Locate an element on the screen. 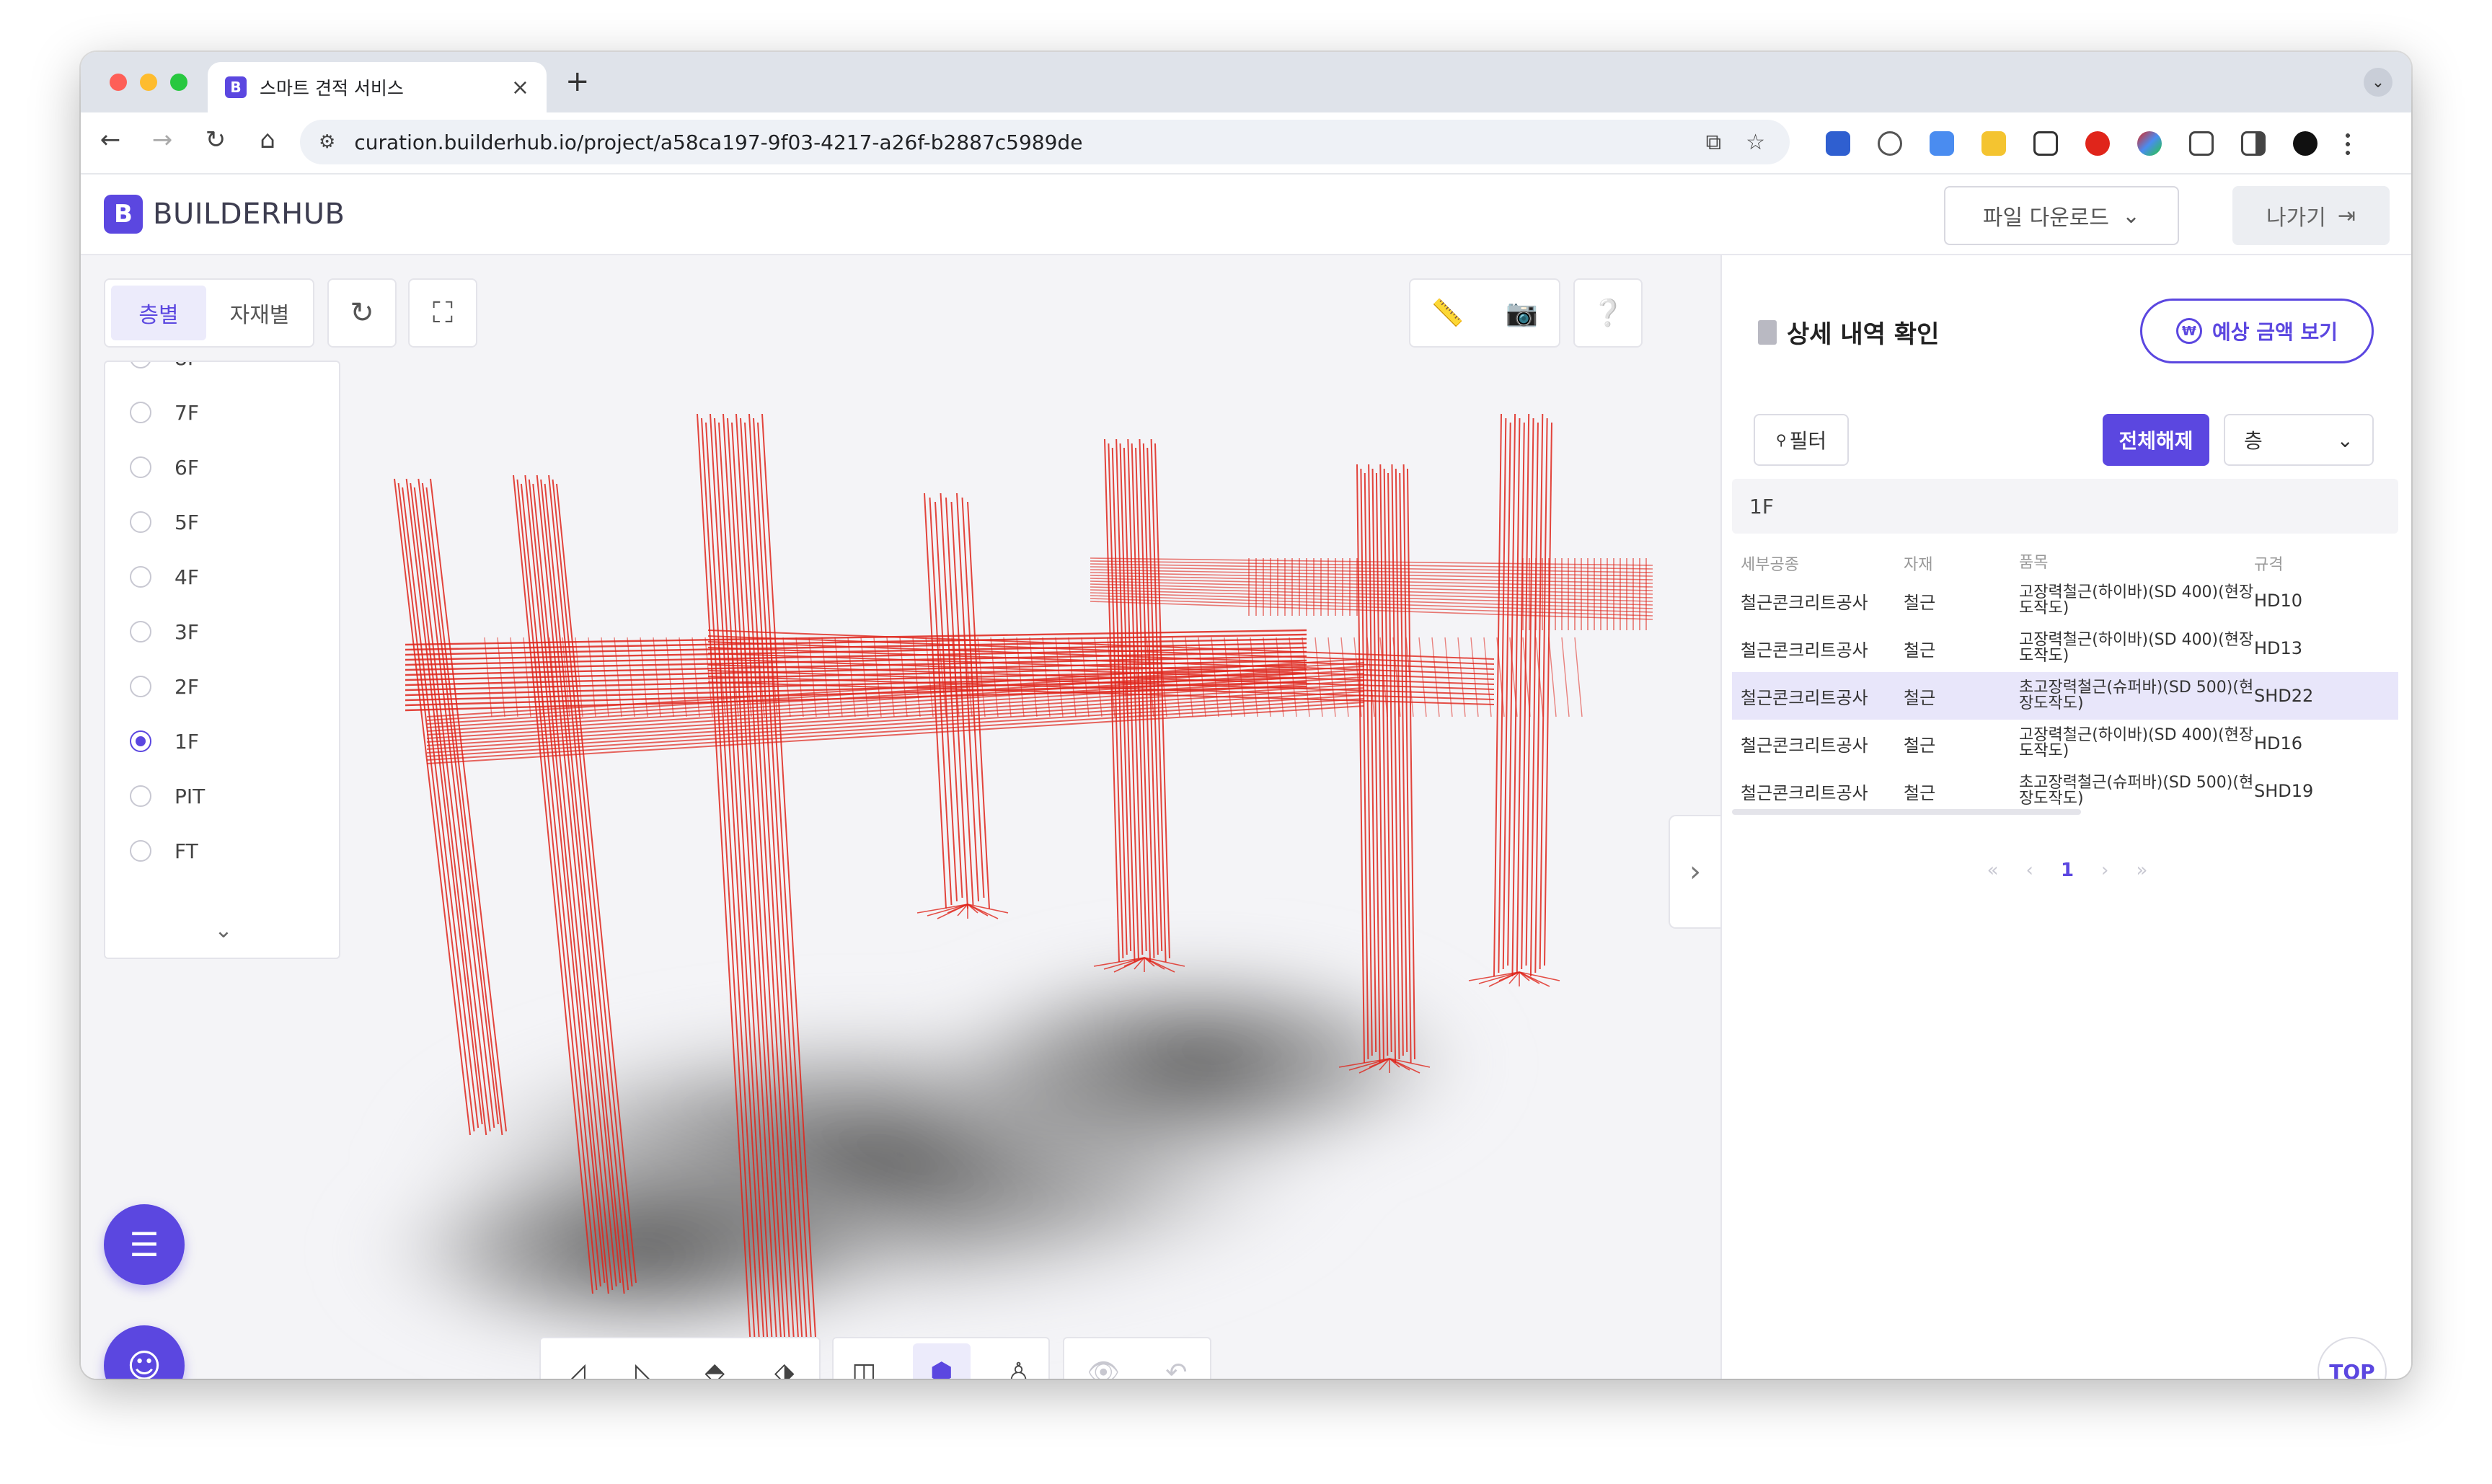 The height and width of the screenshot is (1484, 2492). table-horizontal-scrollbar is located at coordinates (1906, 812).